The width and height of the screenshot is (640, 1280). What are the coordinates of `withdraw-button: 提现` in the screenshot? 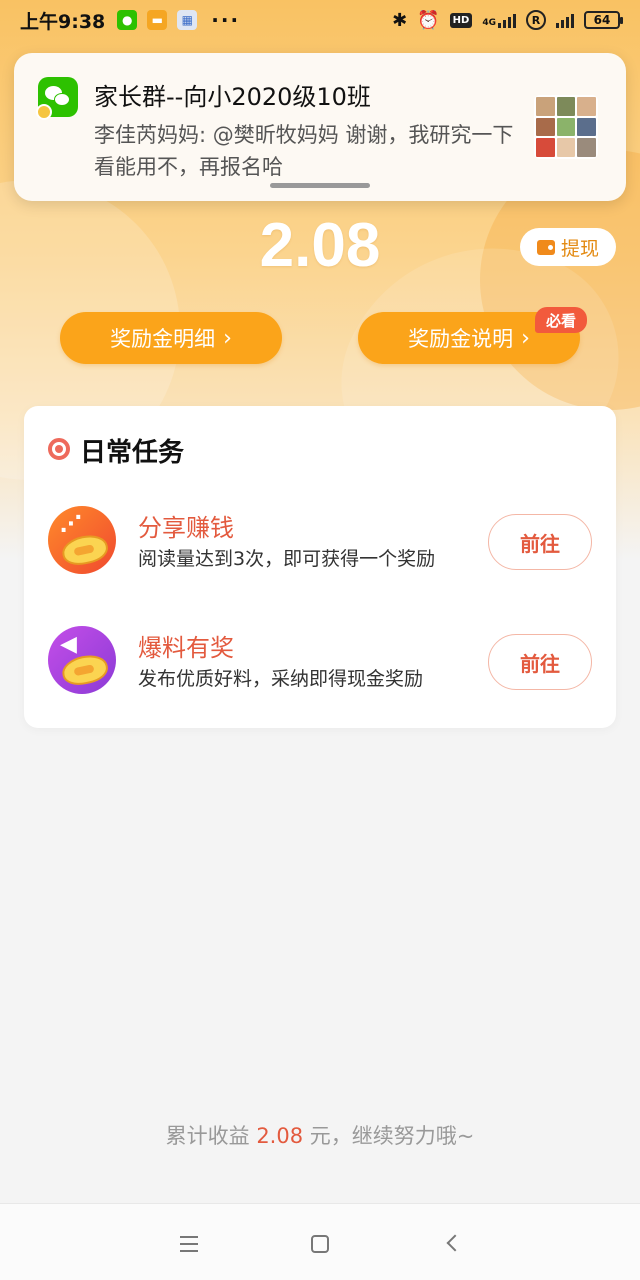 It's located at (568, 247).